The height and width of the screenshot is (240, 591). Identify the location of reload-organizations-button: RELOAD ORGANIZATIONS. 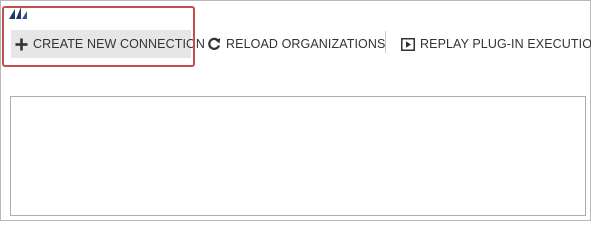
(296, 44).